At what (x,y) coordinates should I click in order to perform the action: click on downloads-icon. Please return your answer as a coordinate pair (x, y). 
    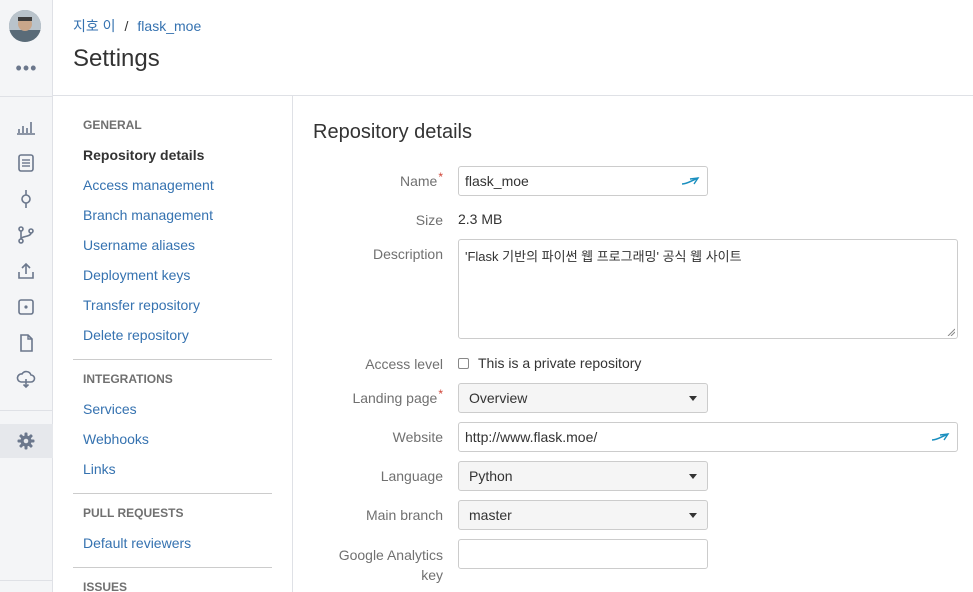
    Looking at the image, I should click on (26, 343).